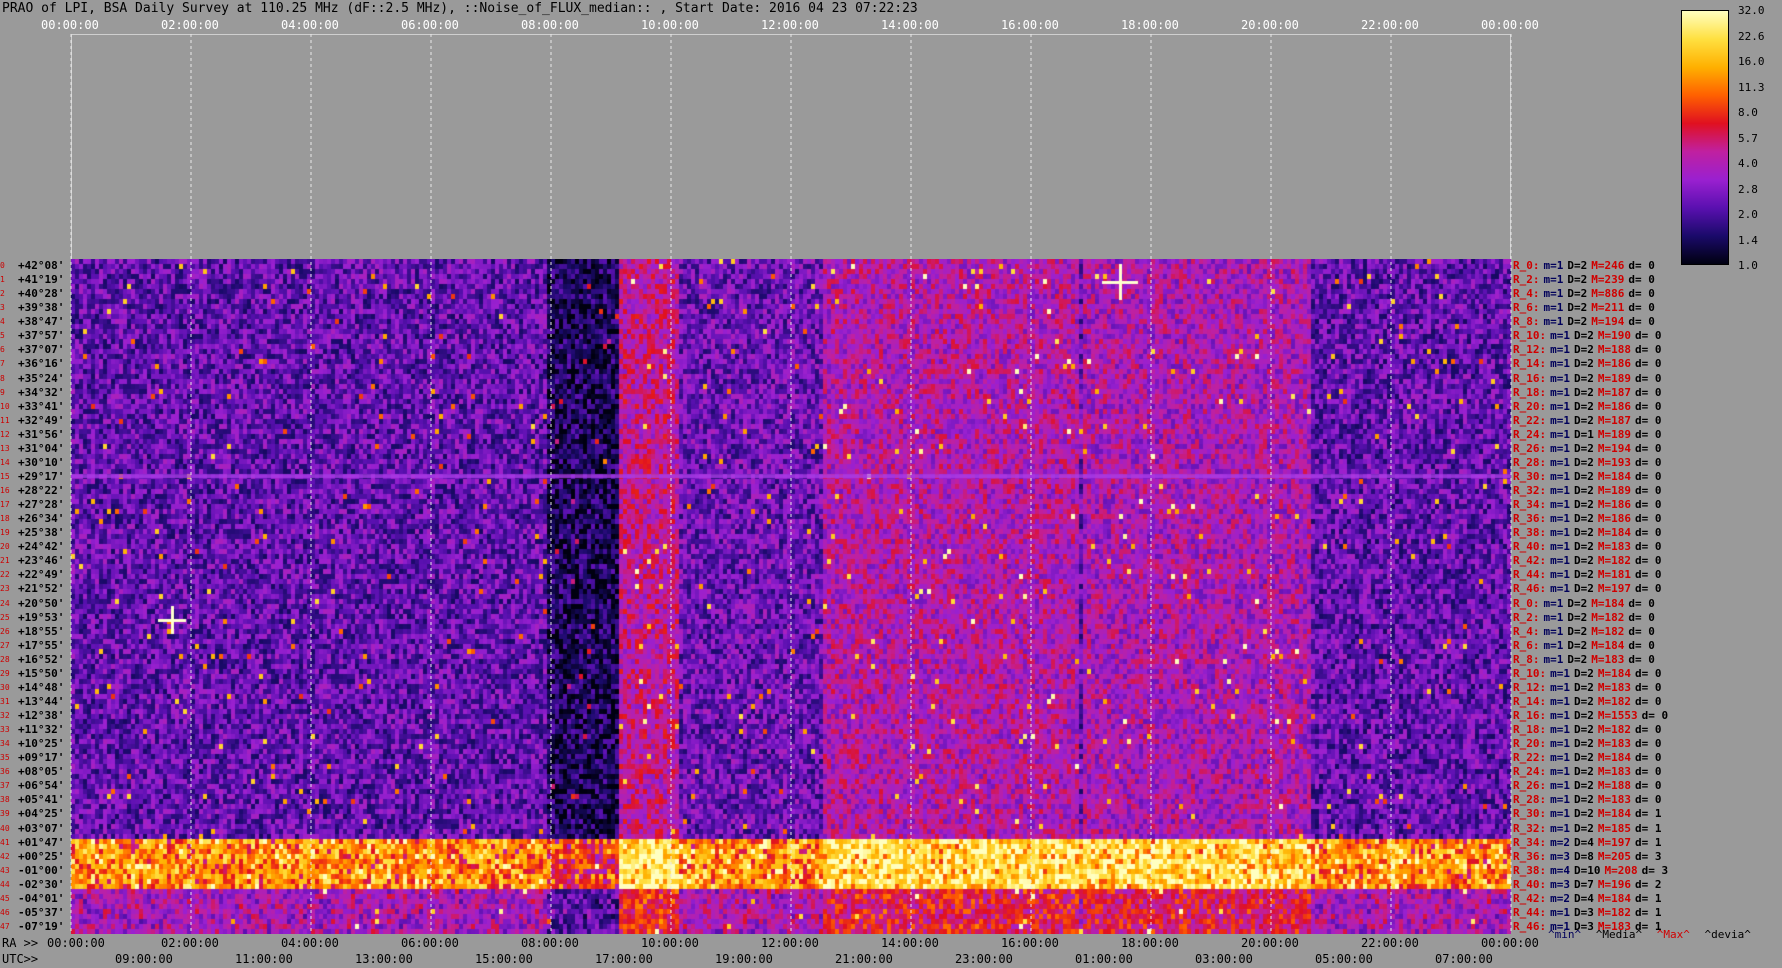 The height and width of the screenshot is (968, 1782). Describe the element at coordinates (5, 772) in the screenshot. I see `declination-index: 36` at that location.